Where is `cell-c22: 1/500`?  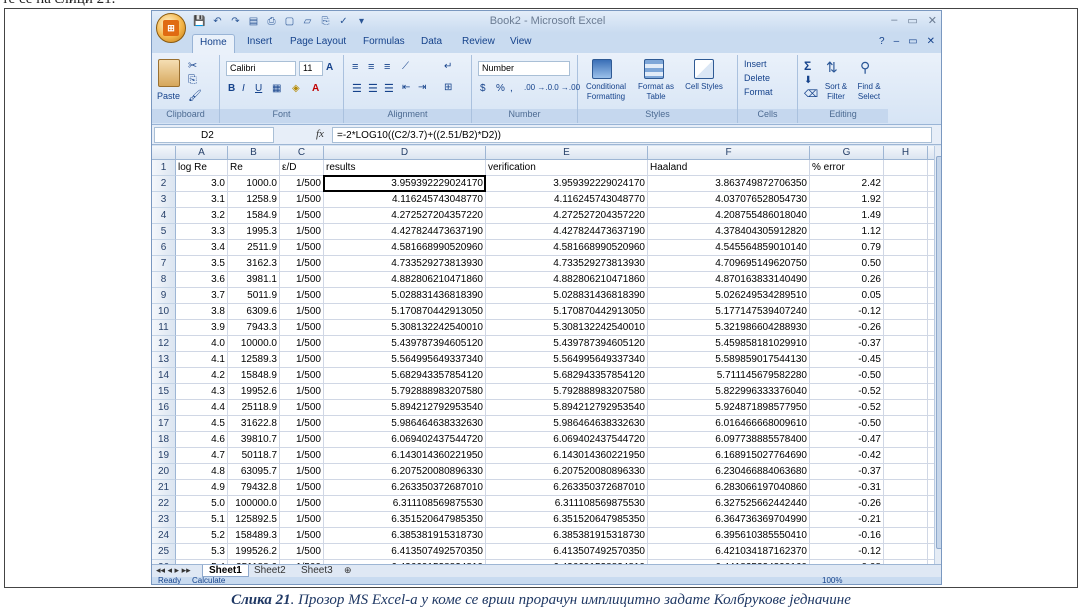
cell-c22: 1/500 is located at coordinates (302, 504).